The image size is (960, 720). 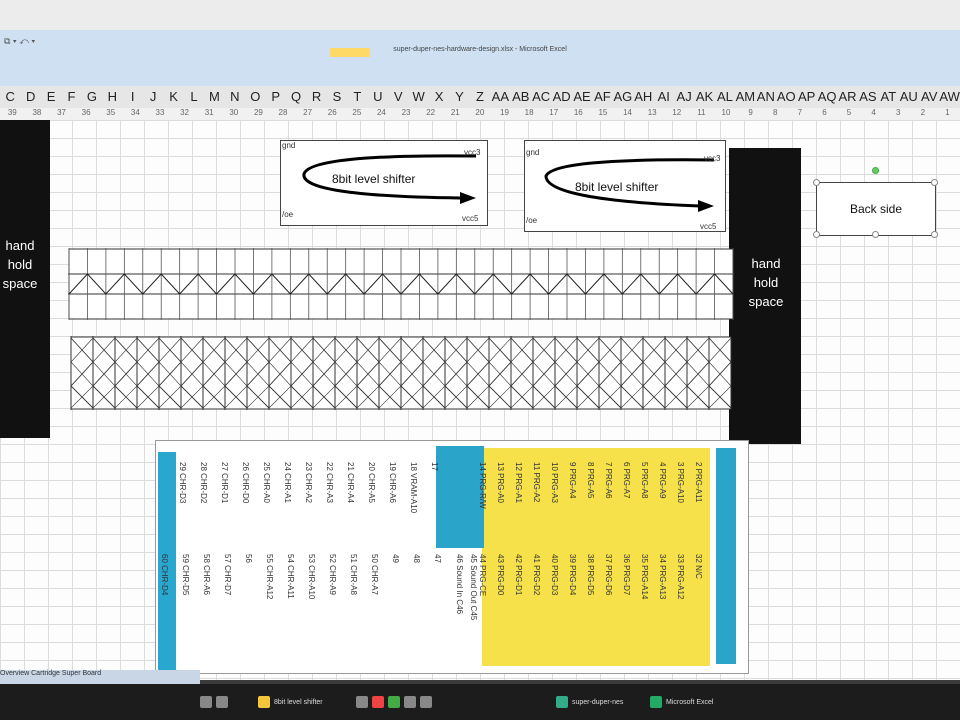 What do you see at coordinates (949, 97) in the screenshot?
I see `column-header: AW` at bounding box center [949, 97].